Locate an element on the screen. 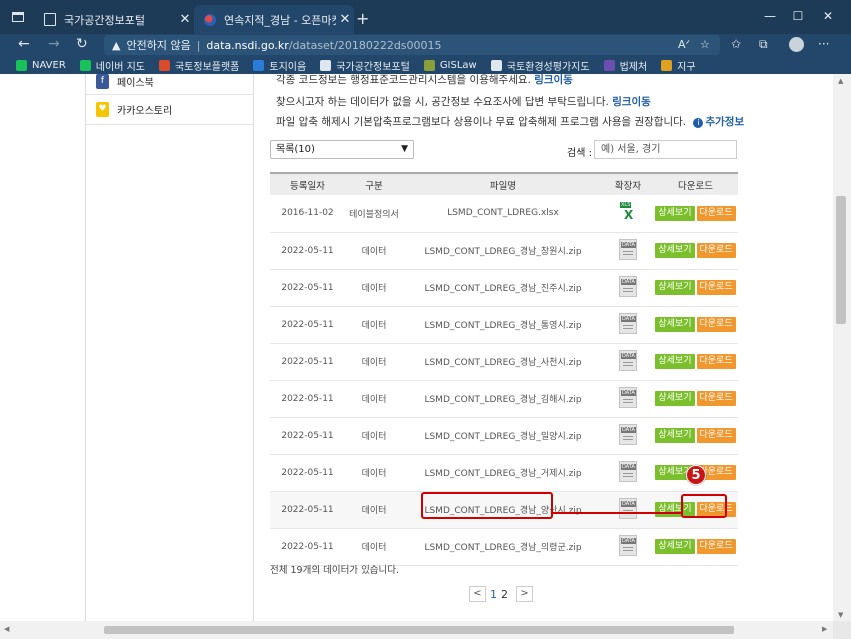 The width and height of the screenshot is (851, 639). bookmark-item: 국토정보플랫폼 is located at coordinates (198, 65).